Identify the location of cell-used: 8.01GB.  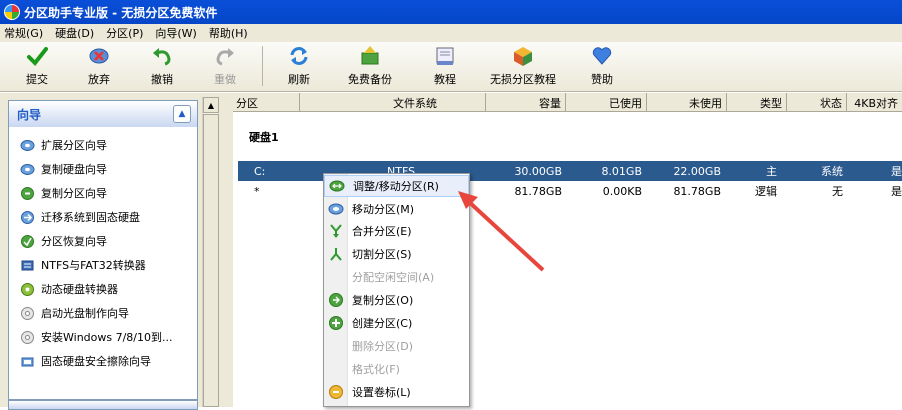
(621, 171).